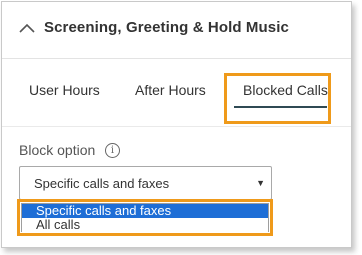  I want to click on chevron-up-icon, so click(27, 28).